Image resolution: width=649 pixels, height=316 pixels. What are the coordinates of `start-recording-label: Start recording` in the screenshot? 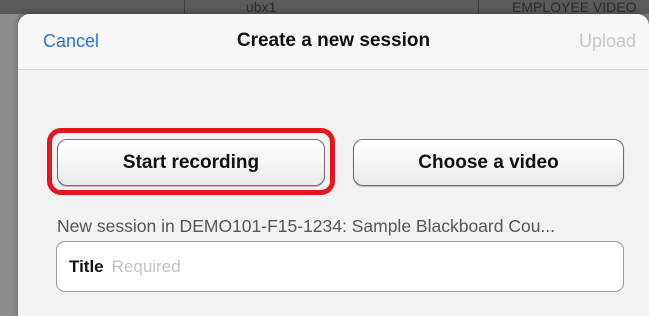 It's located at (191, 162).